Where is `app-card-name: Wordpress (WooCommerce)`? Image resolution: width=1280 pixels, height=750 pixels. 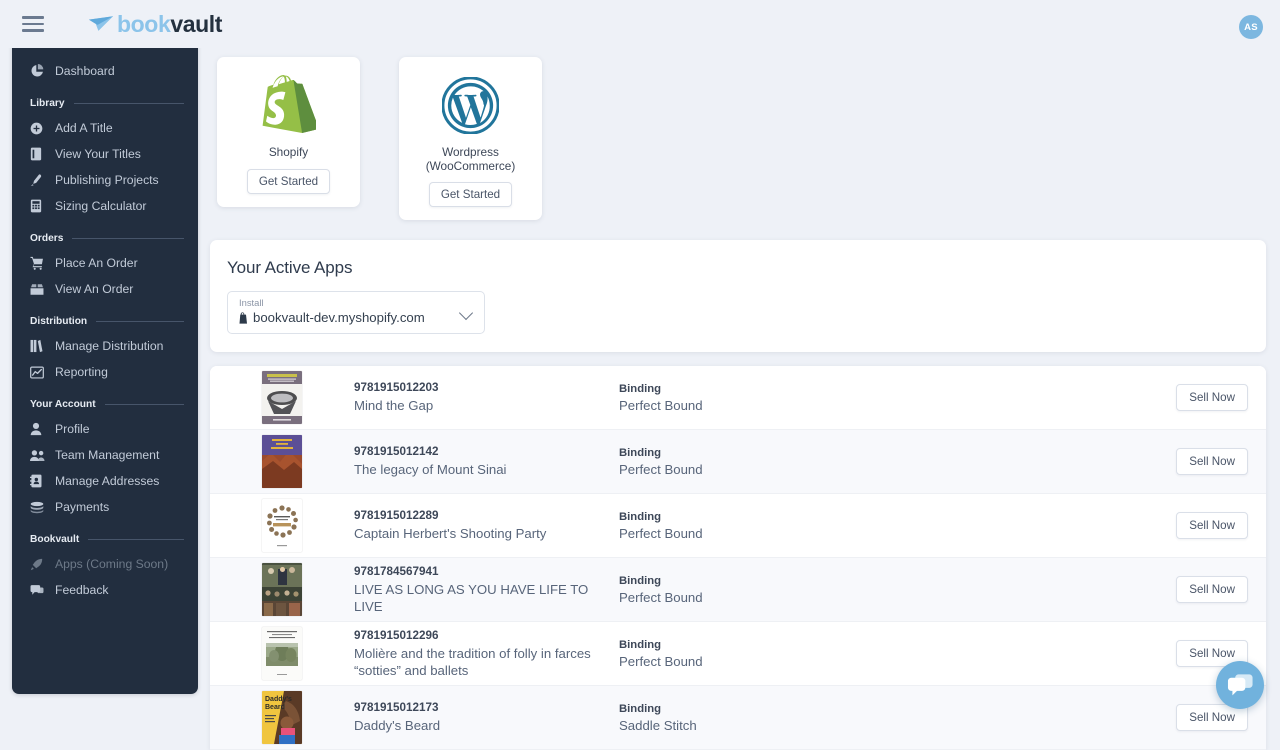 app-card-name: Wordpress (WooCommerce) is located at coordinates (471, 159).